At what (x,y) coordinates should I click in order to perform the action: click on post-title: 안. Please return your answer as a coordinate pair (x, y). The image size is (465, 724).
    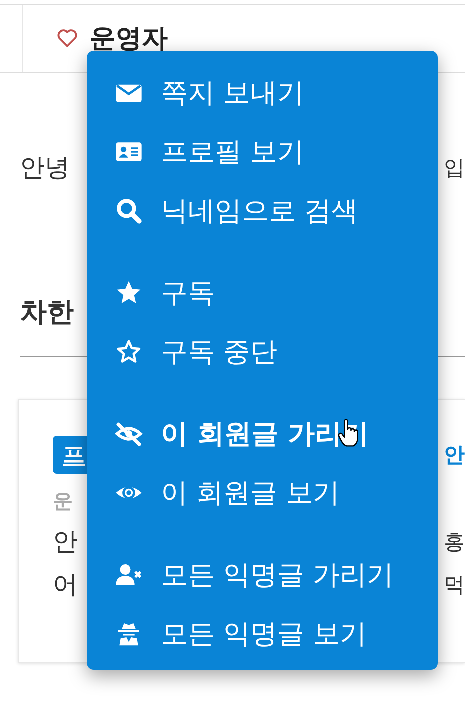
    Looking at the image, I should click on (454, 455).